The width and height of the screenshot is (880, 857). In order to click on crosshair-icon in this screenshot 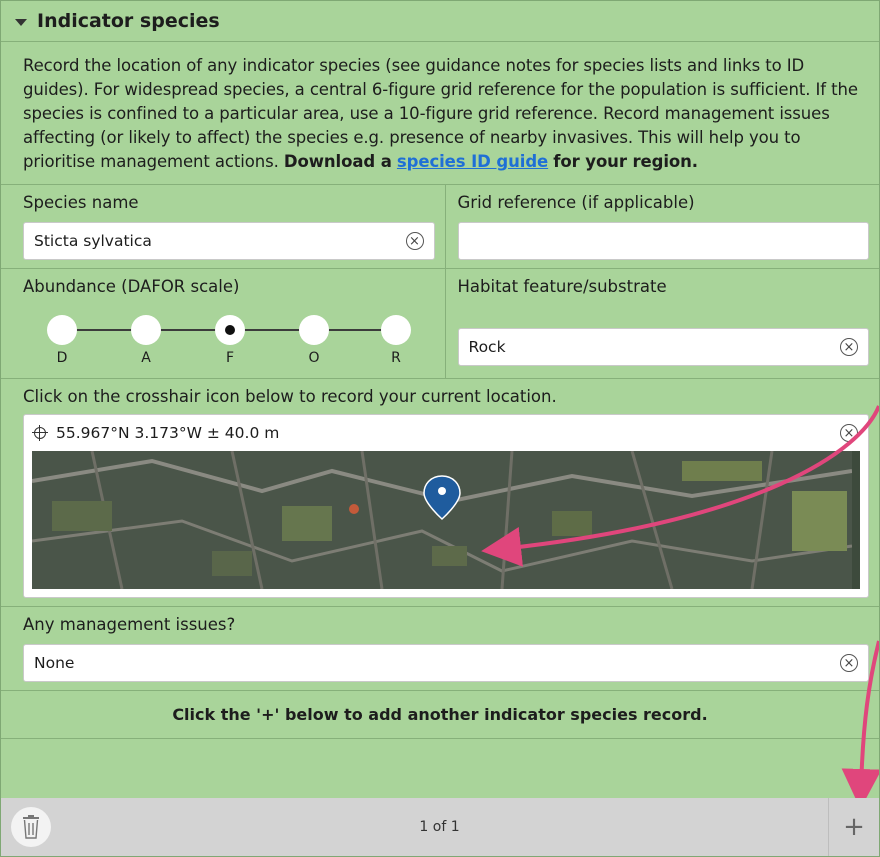, I will do `click(40, 433)`.